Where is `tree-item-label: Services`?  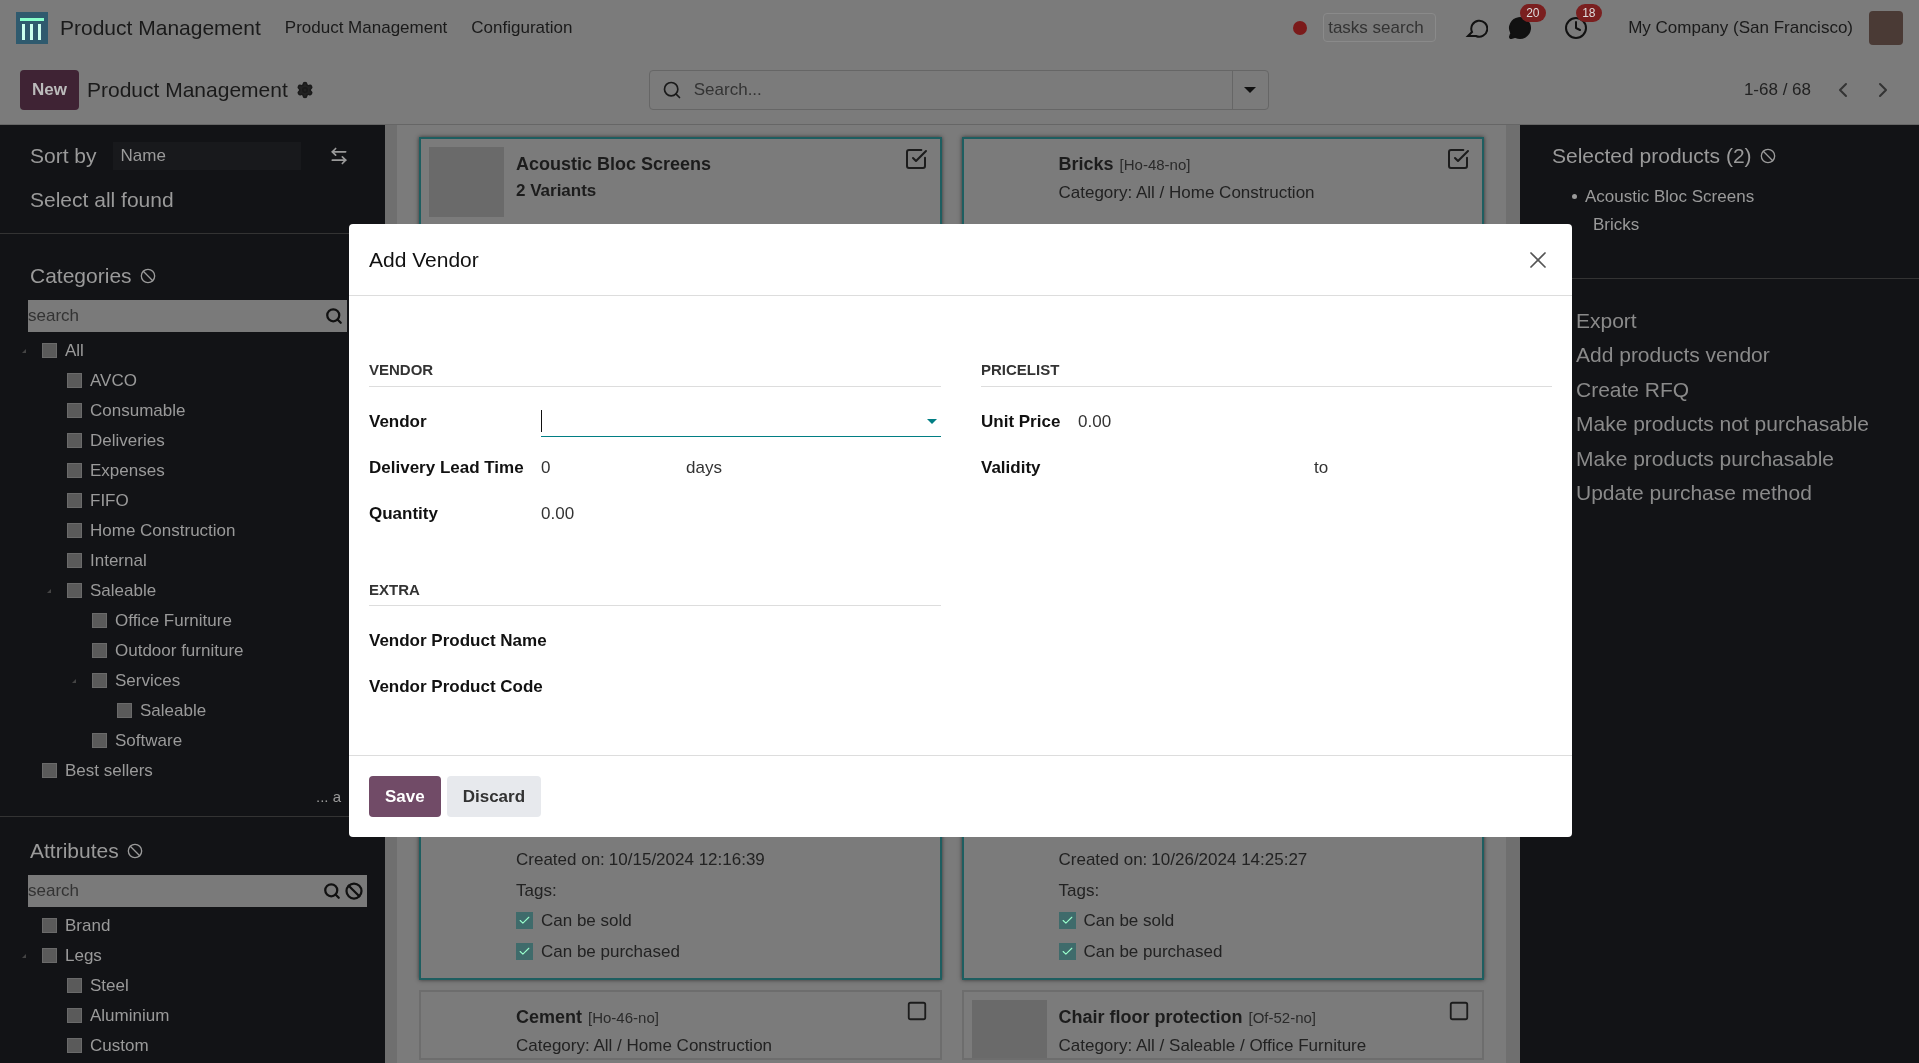
tree-item-label: Services is located at coordinates (148, 680).